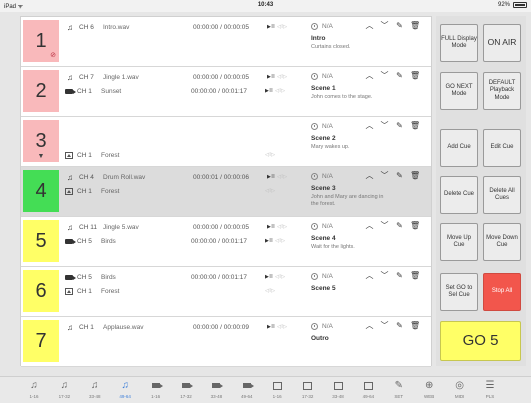 This screenshot has height=403, width=531. Describe the element at coordinates (190, 27) in the screenshot. I see `cue-track: ♫ CH 6 Intro.wav 00:00:00 / 00:00:05 ▶II ◁I▷` at that location.